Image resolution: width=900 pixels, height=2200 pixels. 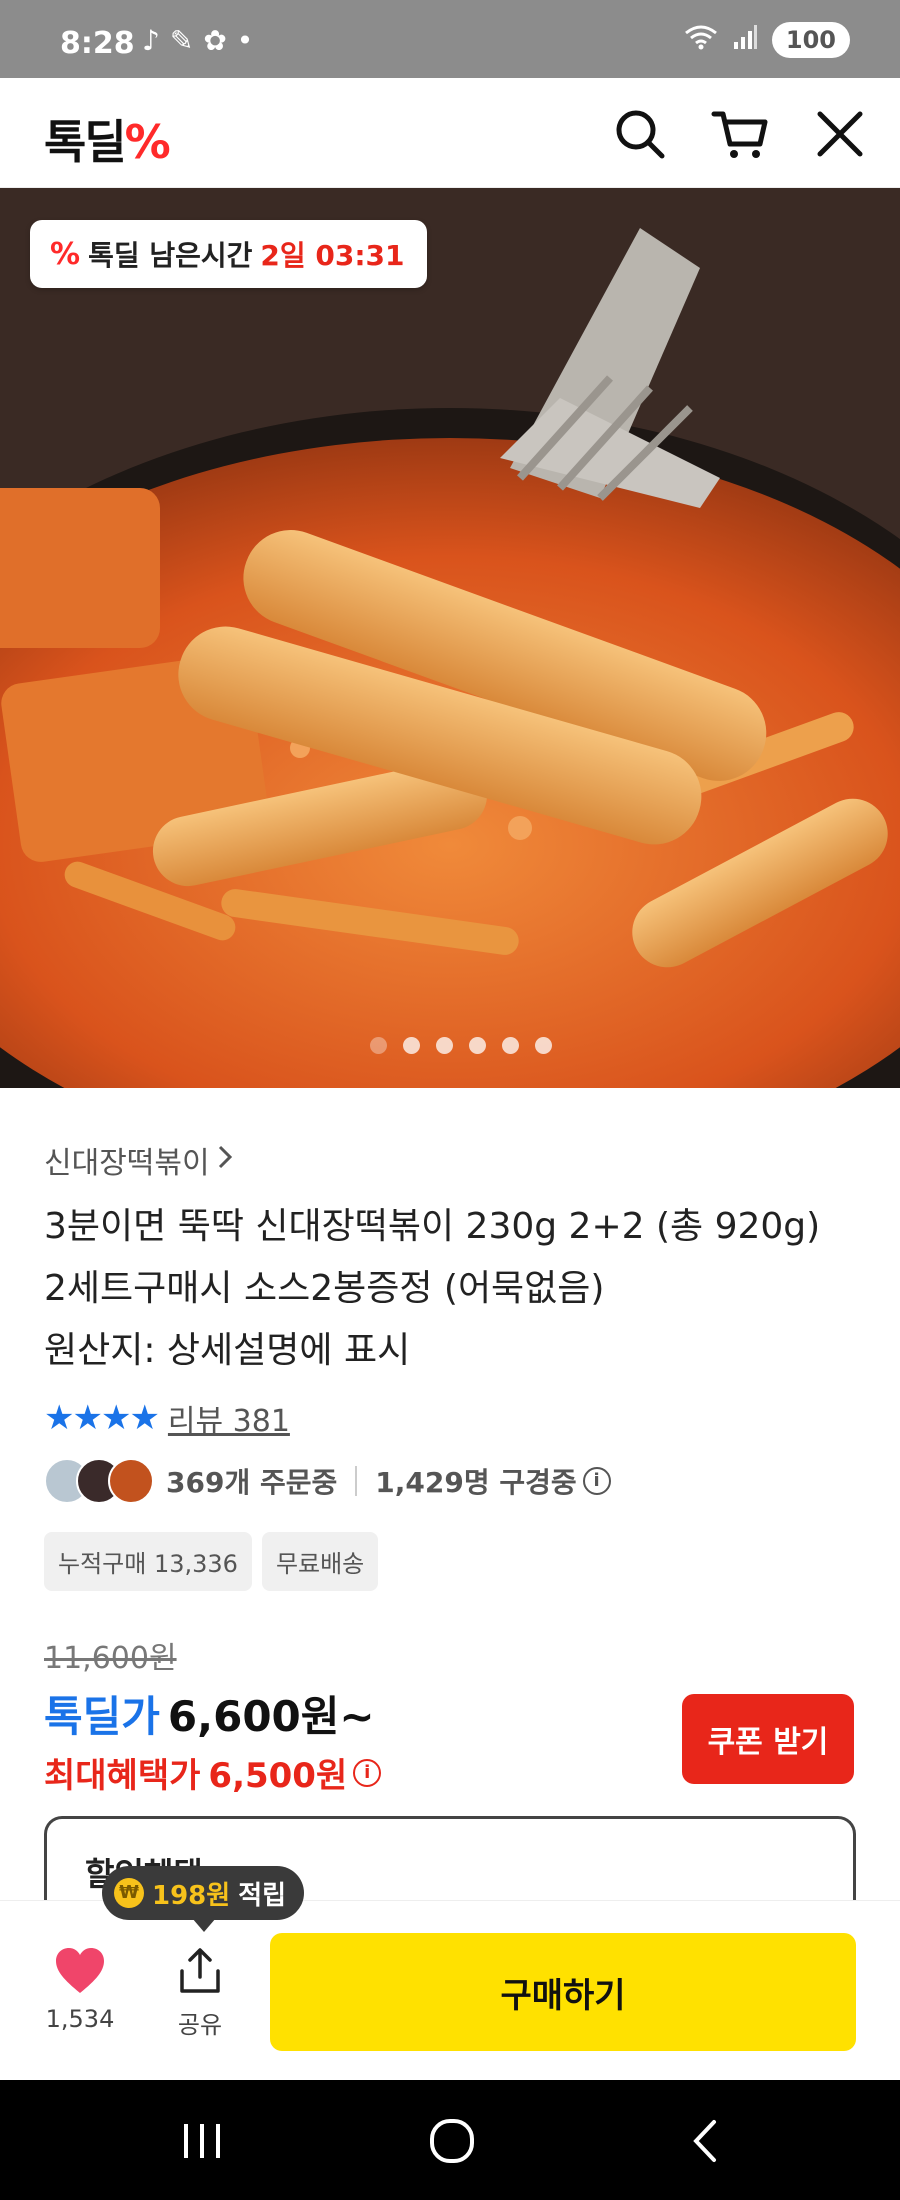 I want to click on points-tooltip: ₩ 198원 적립, so click(x=203, y=1899).